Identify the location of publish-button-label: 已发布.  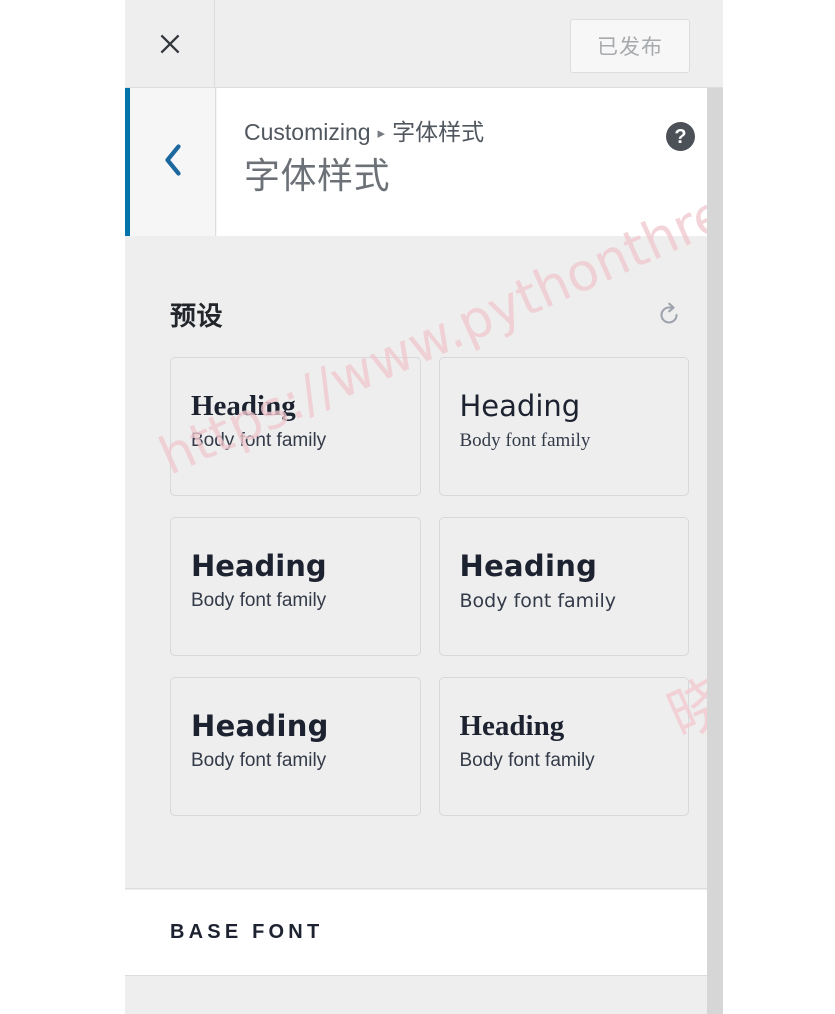
(630, 47).